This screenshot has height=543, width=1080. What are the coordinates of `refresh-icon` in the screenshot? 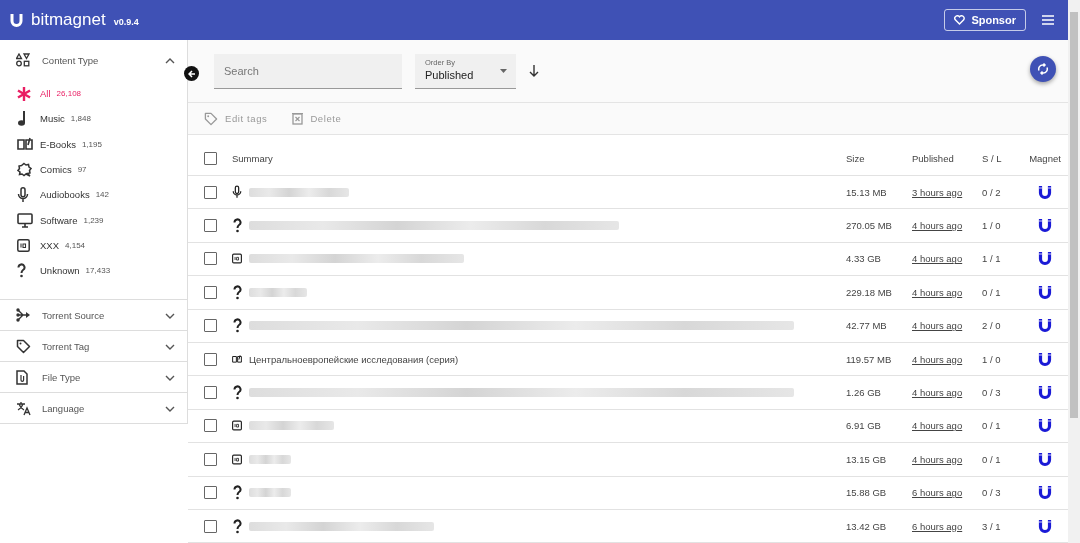 It's located at (1043, 69).